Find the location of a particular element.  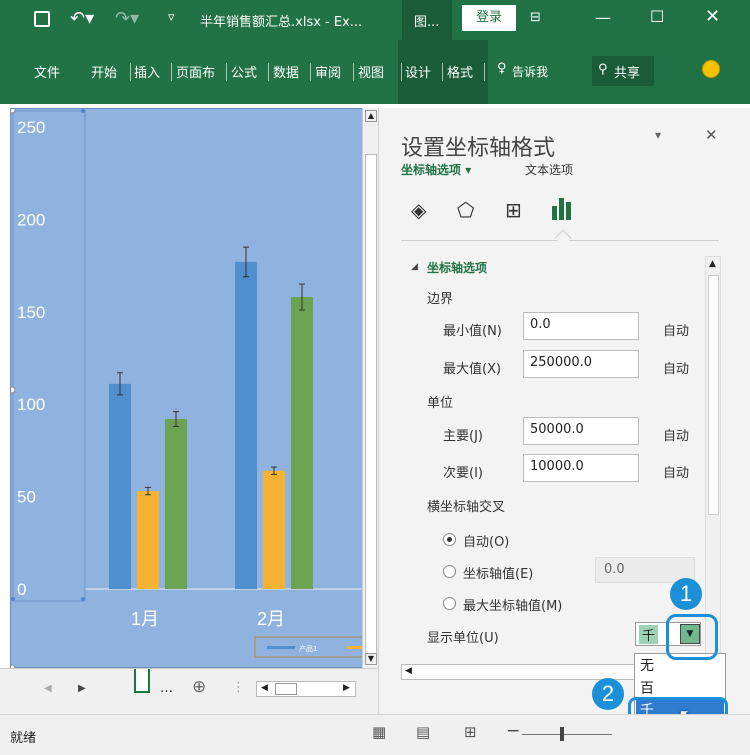

bounds-label: 边界 is located at coordinates (440, 299).